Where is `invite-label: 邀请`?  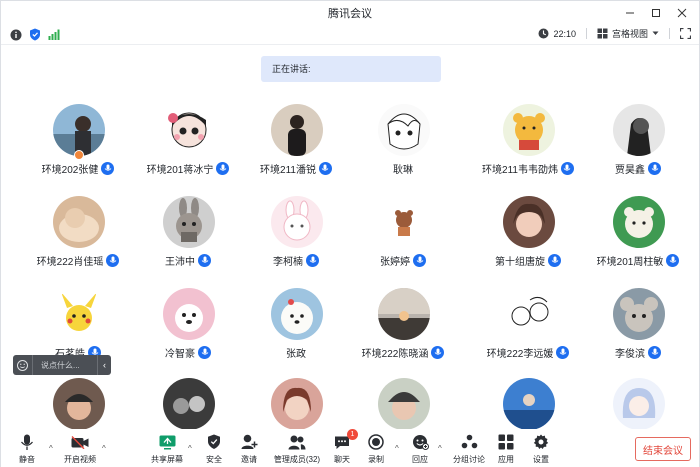 invite-label: 邀请 is located at coordinates (249, 459).